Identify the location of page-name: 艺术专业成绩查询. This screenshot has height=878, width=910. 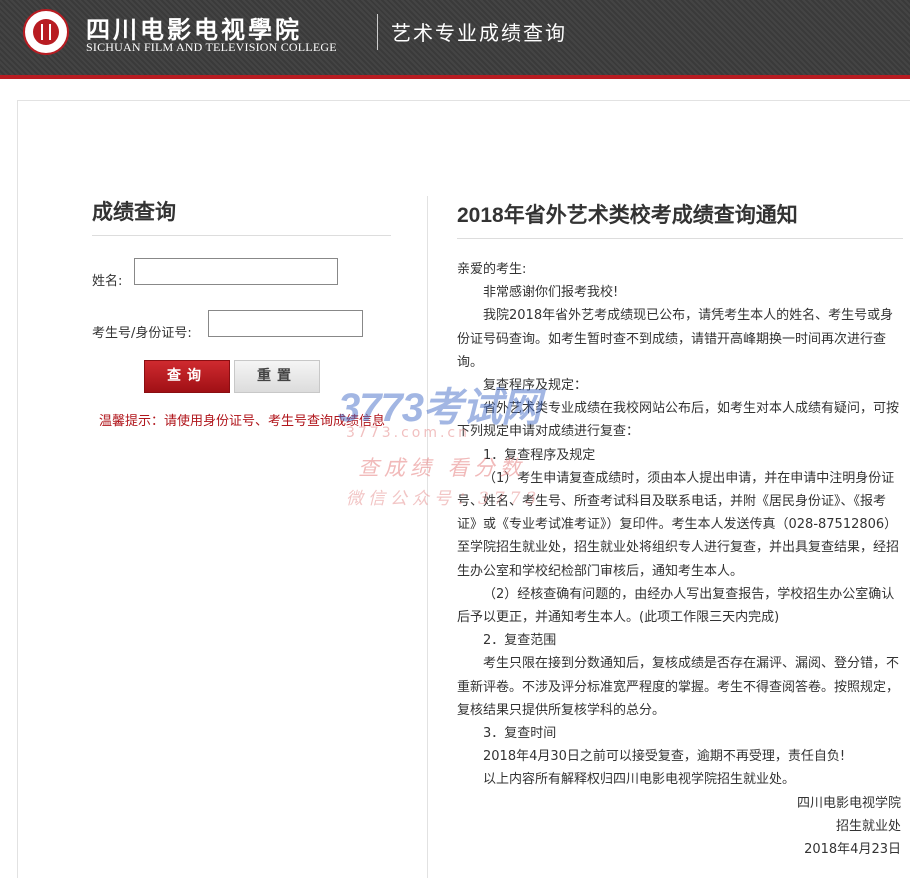
(479, 33).